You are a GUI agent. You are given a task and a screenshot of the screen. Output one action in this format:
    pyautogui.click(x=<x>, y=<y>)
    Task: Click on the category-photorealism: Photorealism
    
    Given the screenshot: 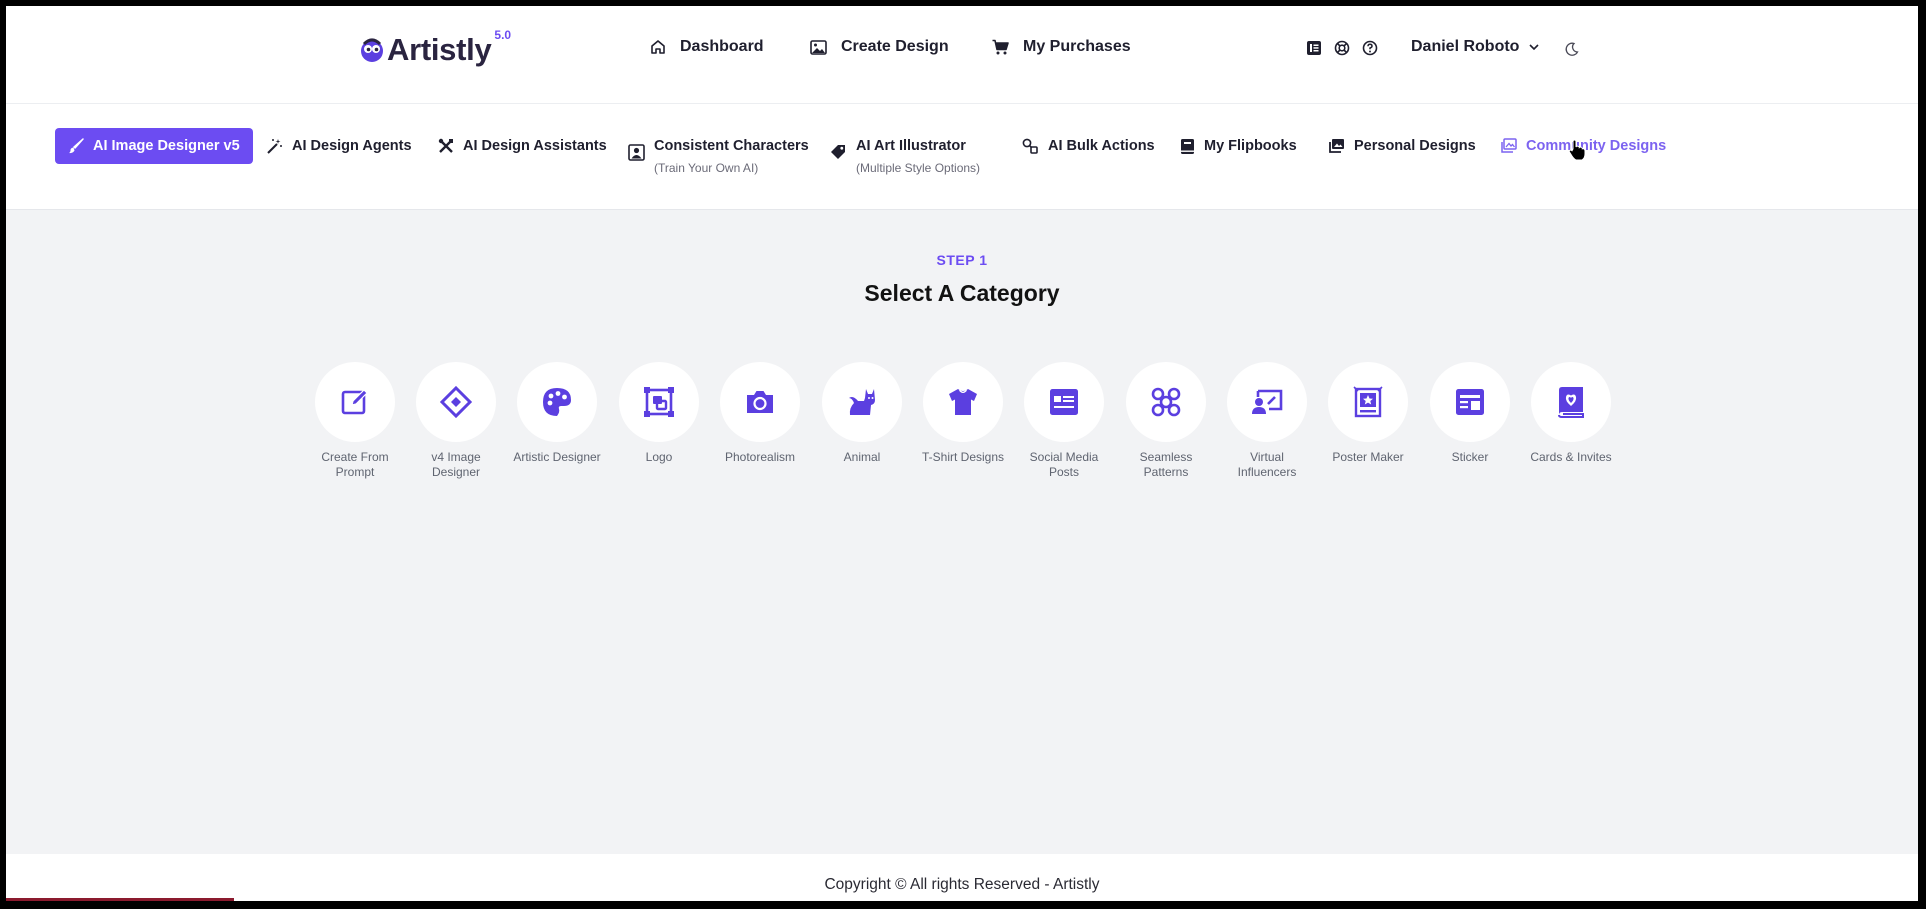 What is the action you would take?
    pyautogui.click(x=760, y=413)
    